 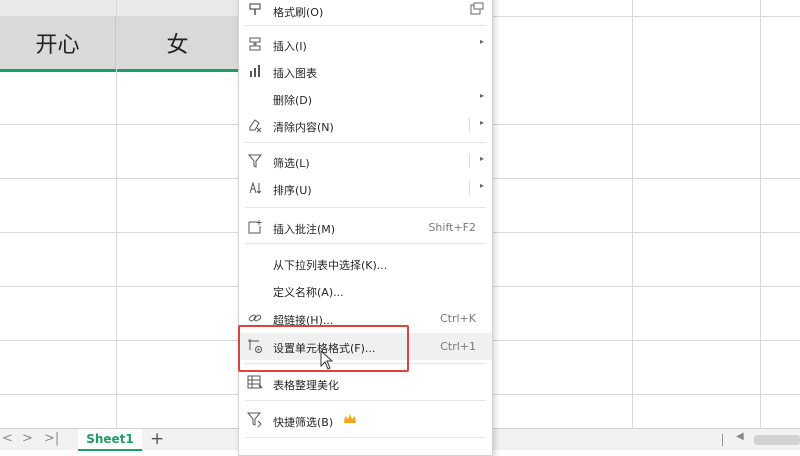 I want to click on last-sheet-arrow: >|, so click(x=51, y=438).